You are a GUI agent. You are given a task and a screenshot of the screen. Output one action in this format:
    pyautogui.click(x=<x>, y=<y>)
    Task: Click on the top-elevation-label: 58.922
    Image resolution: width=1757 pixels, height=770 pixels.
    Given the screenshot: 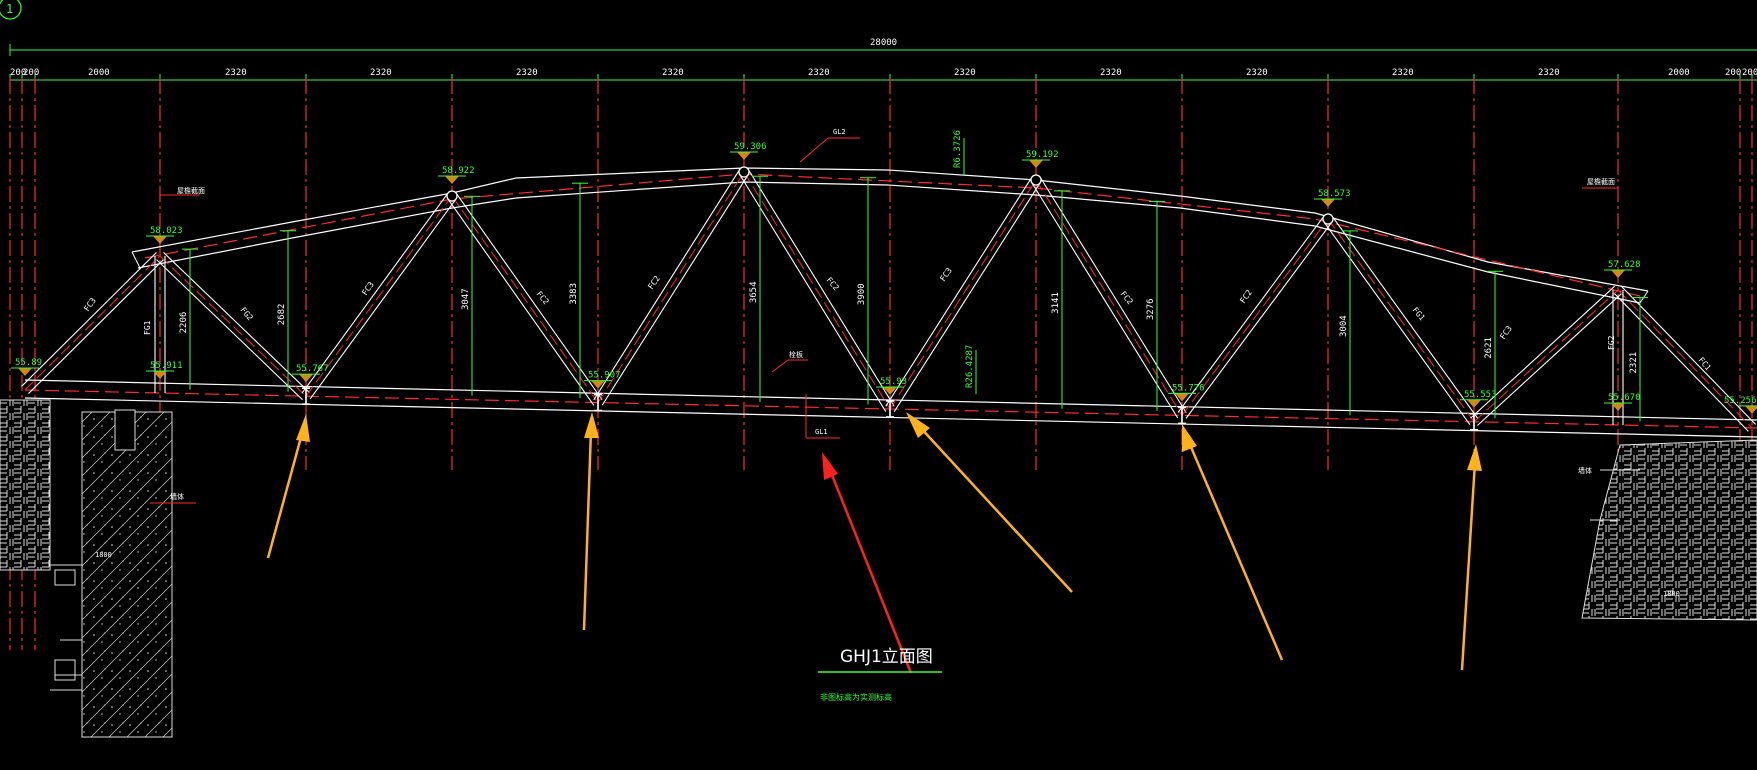 What is the action you would take?
    pyautogui.click(x=458, y=171)
    